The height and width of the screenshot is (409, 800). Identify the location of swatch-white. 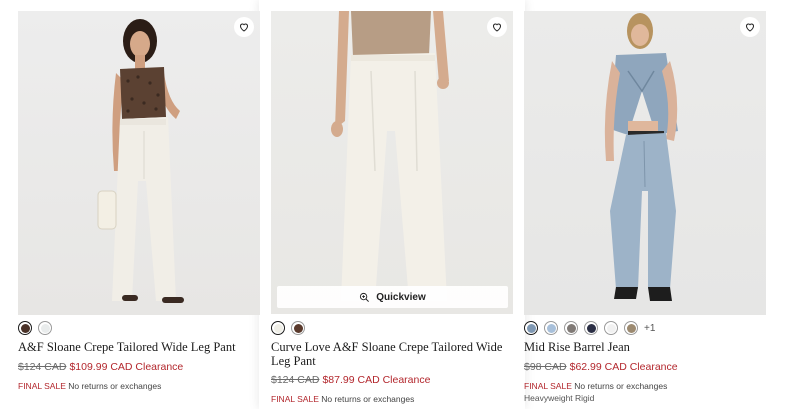
(611, 328).